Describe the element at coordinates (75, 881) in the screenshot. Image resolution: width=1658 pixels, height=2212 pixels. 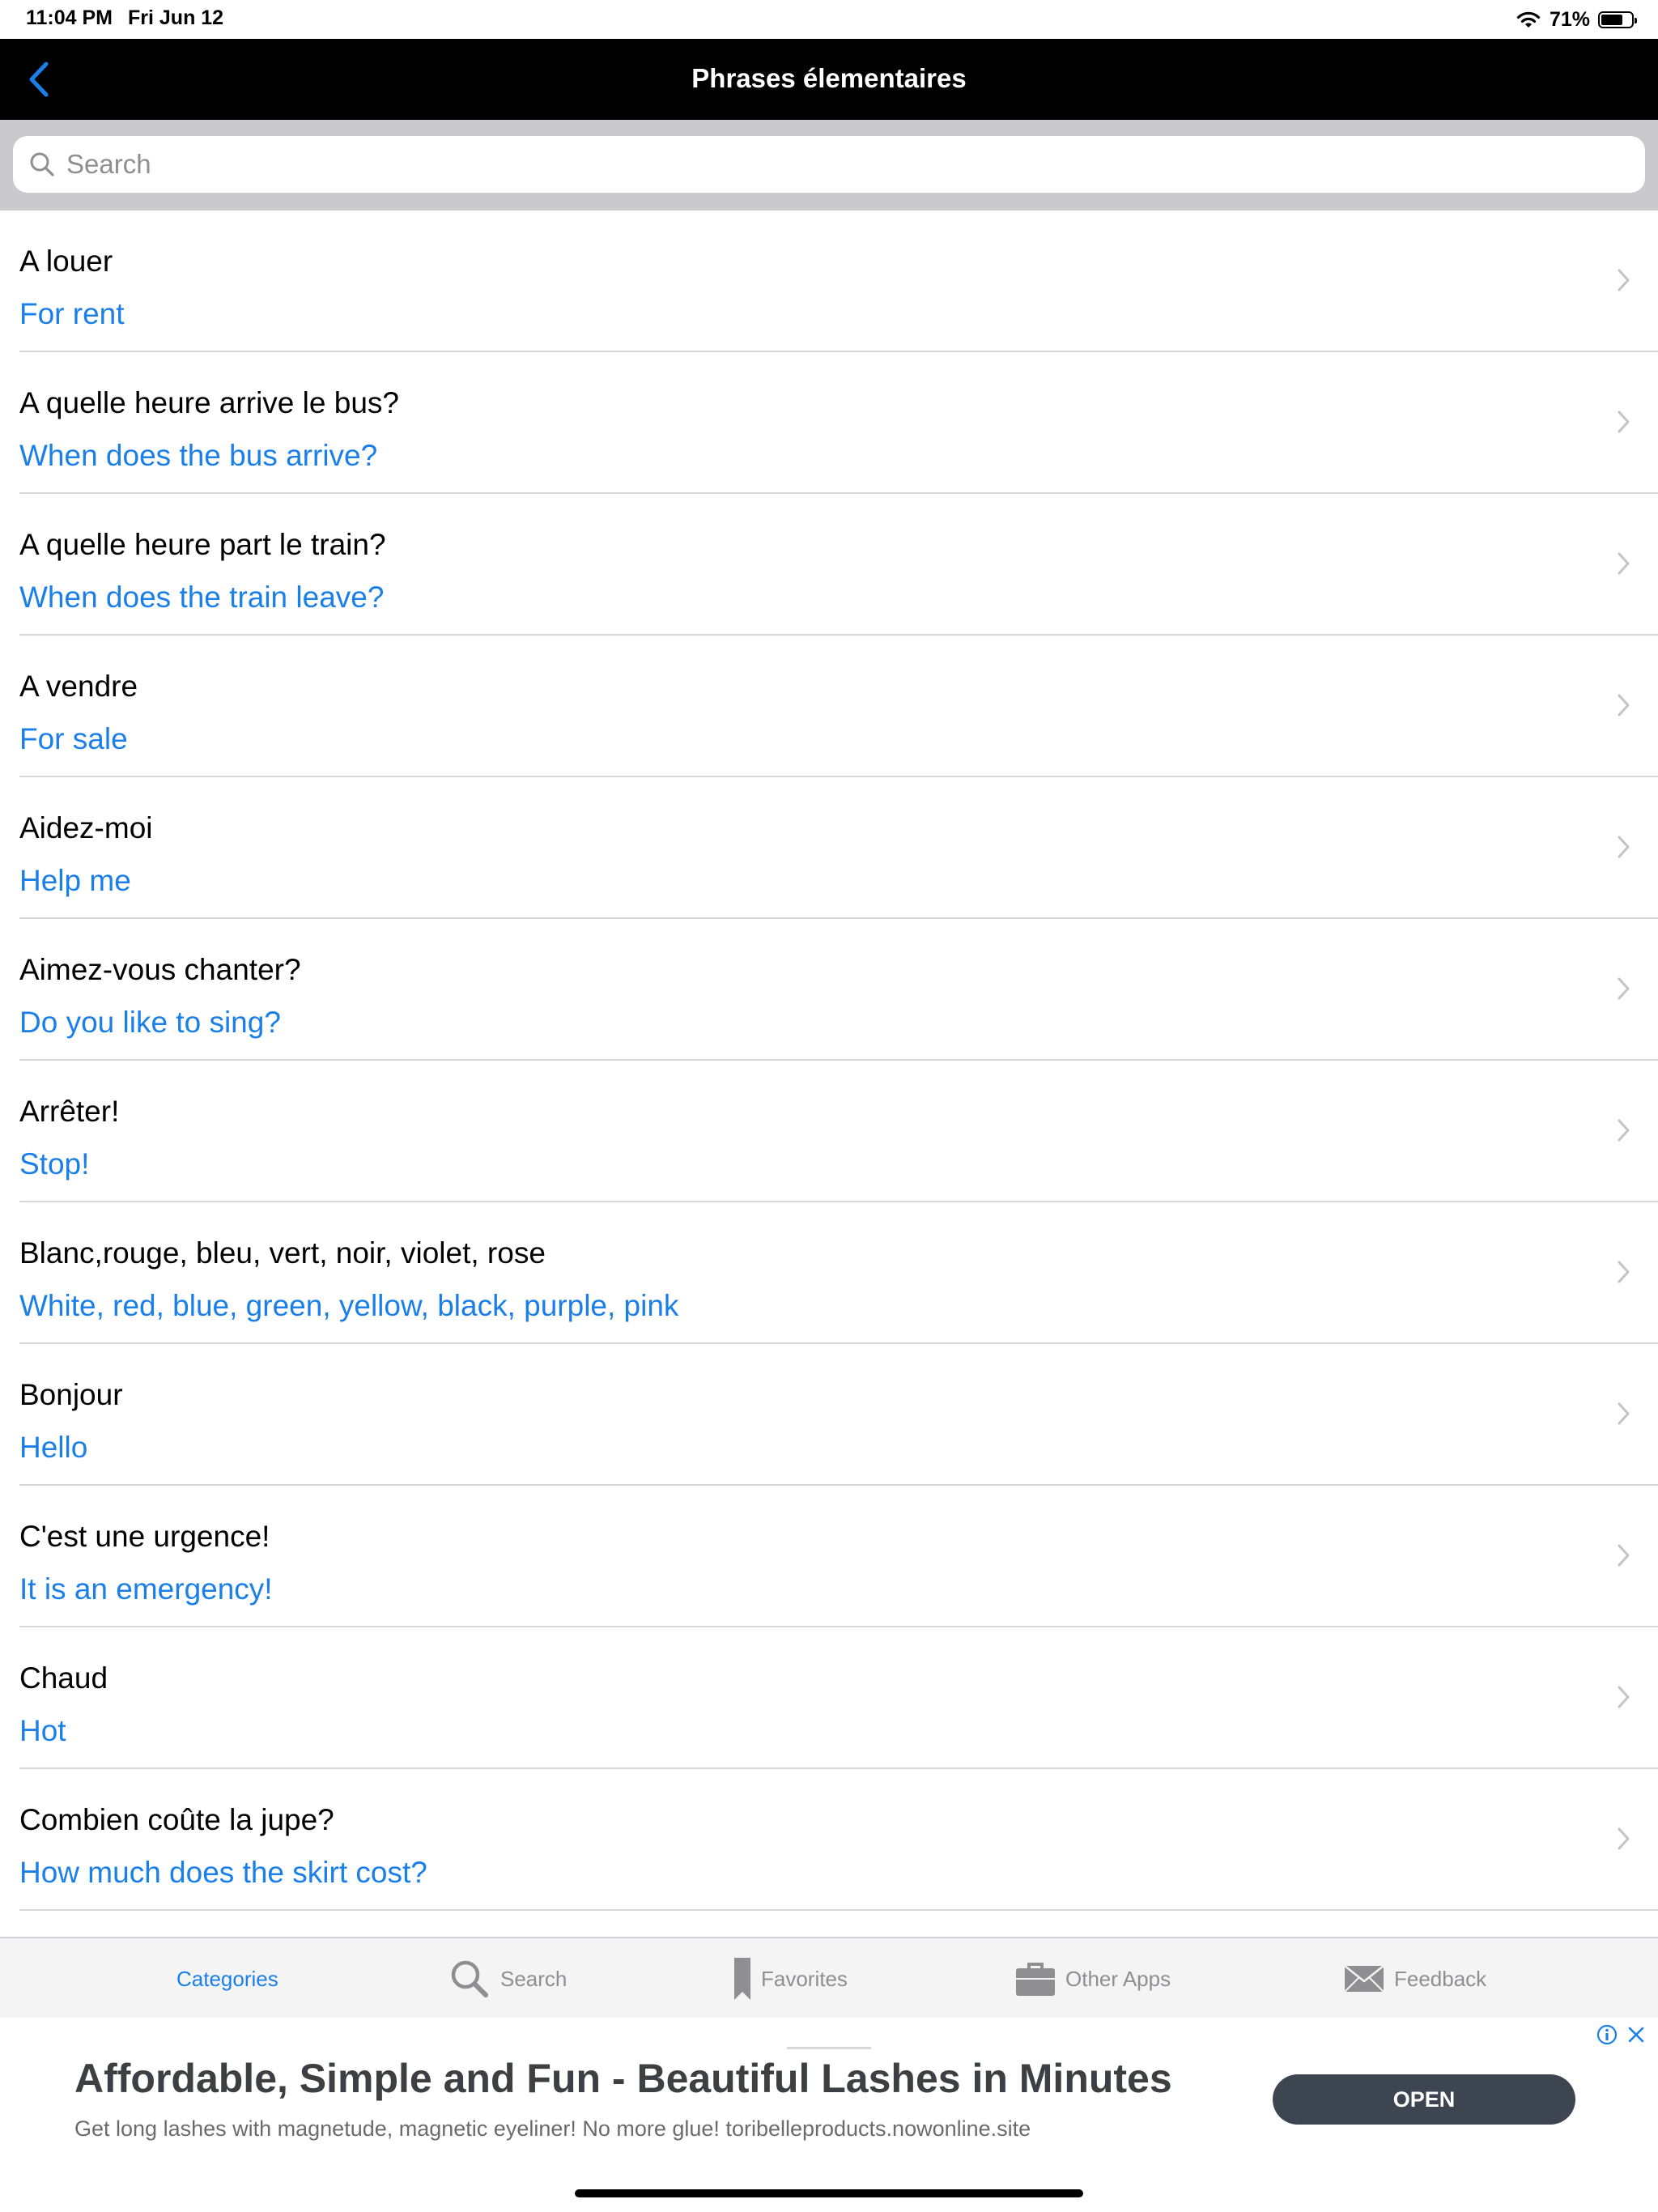
I see `phrase-english: Help me` at that location.